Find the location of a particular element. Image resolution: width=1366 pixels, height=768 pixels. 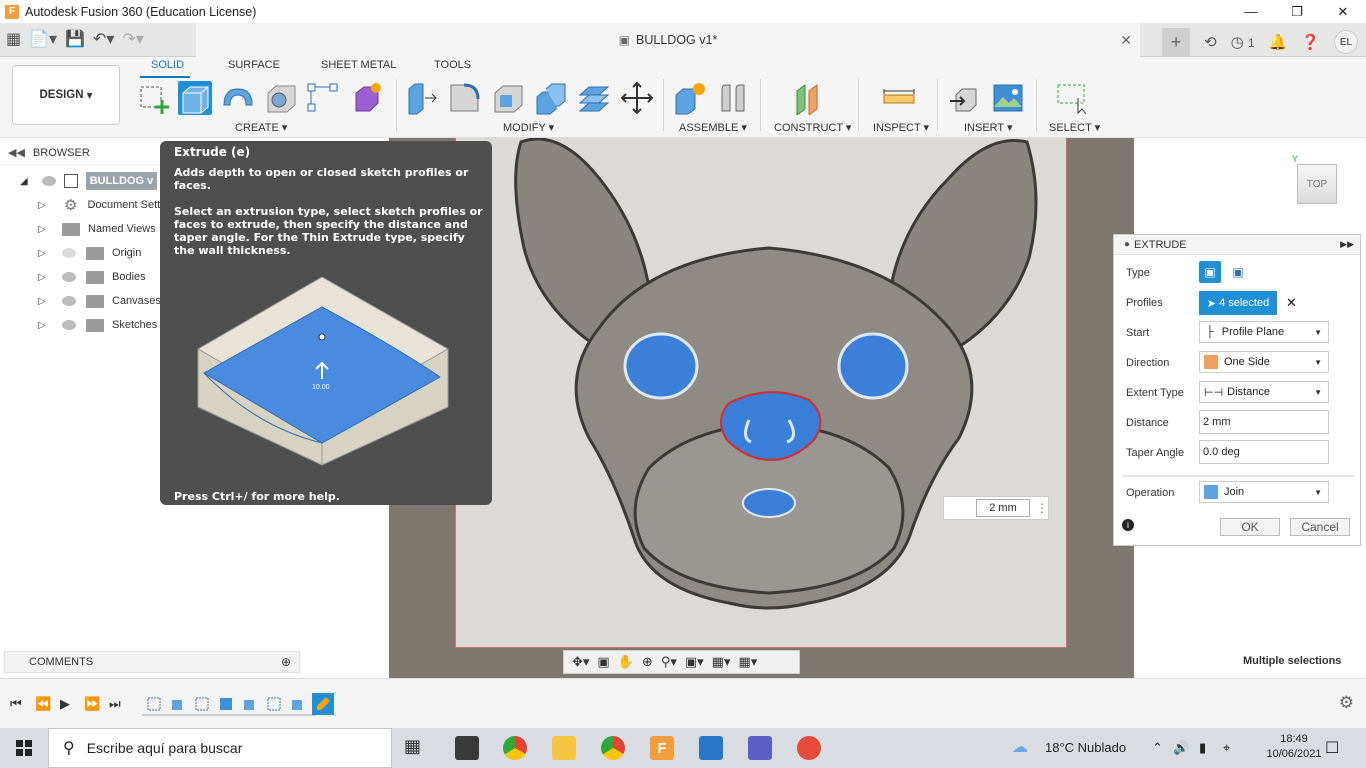

tab-solid: SOLID is located at coordinates (167, 67).